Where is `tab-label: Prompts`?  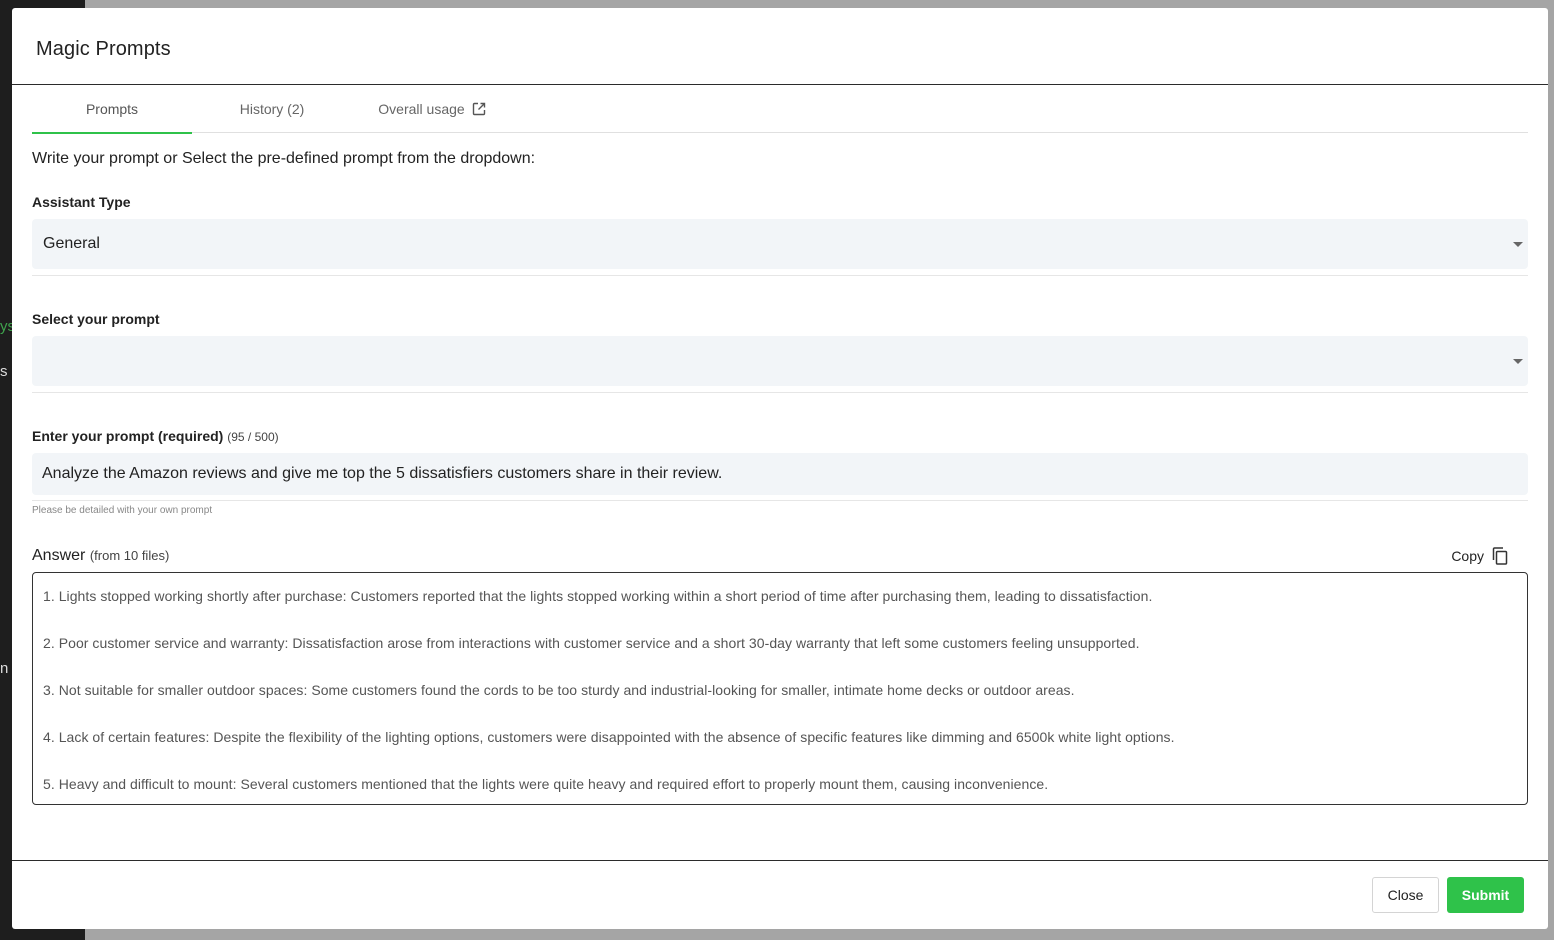 tab-label: Prompts is located at coordinates (112, 109).